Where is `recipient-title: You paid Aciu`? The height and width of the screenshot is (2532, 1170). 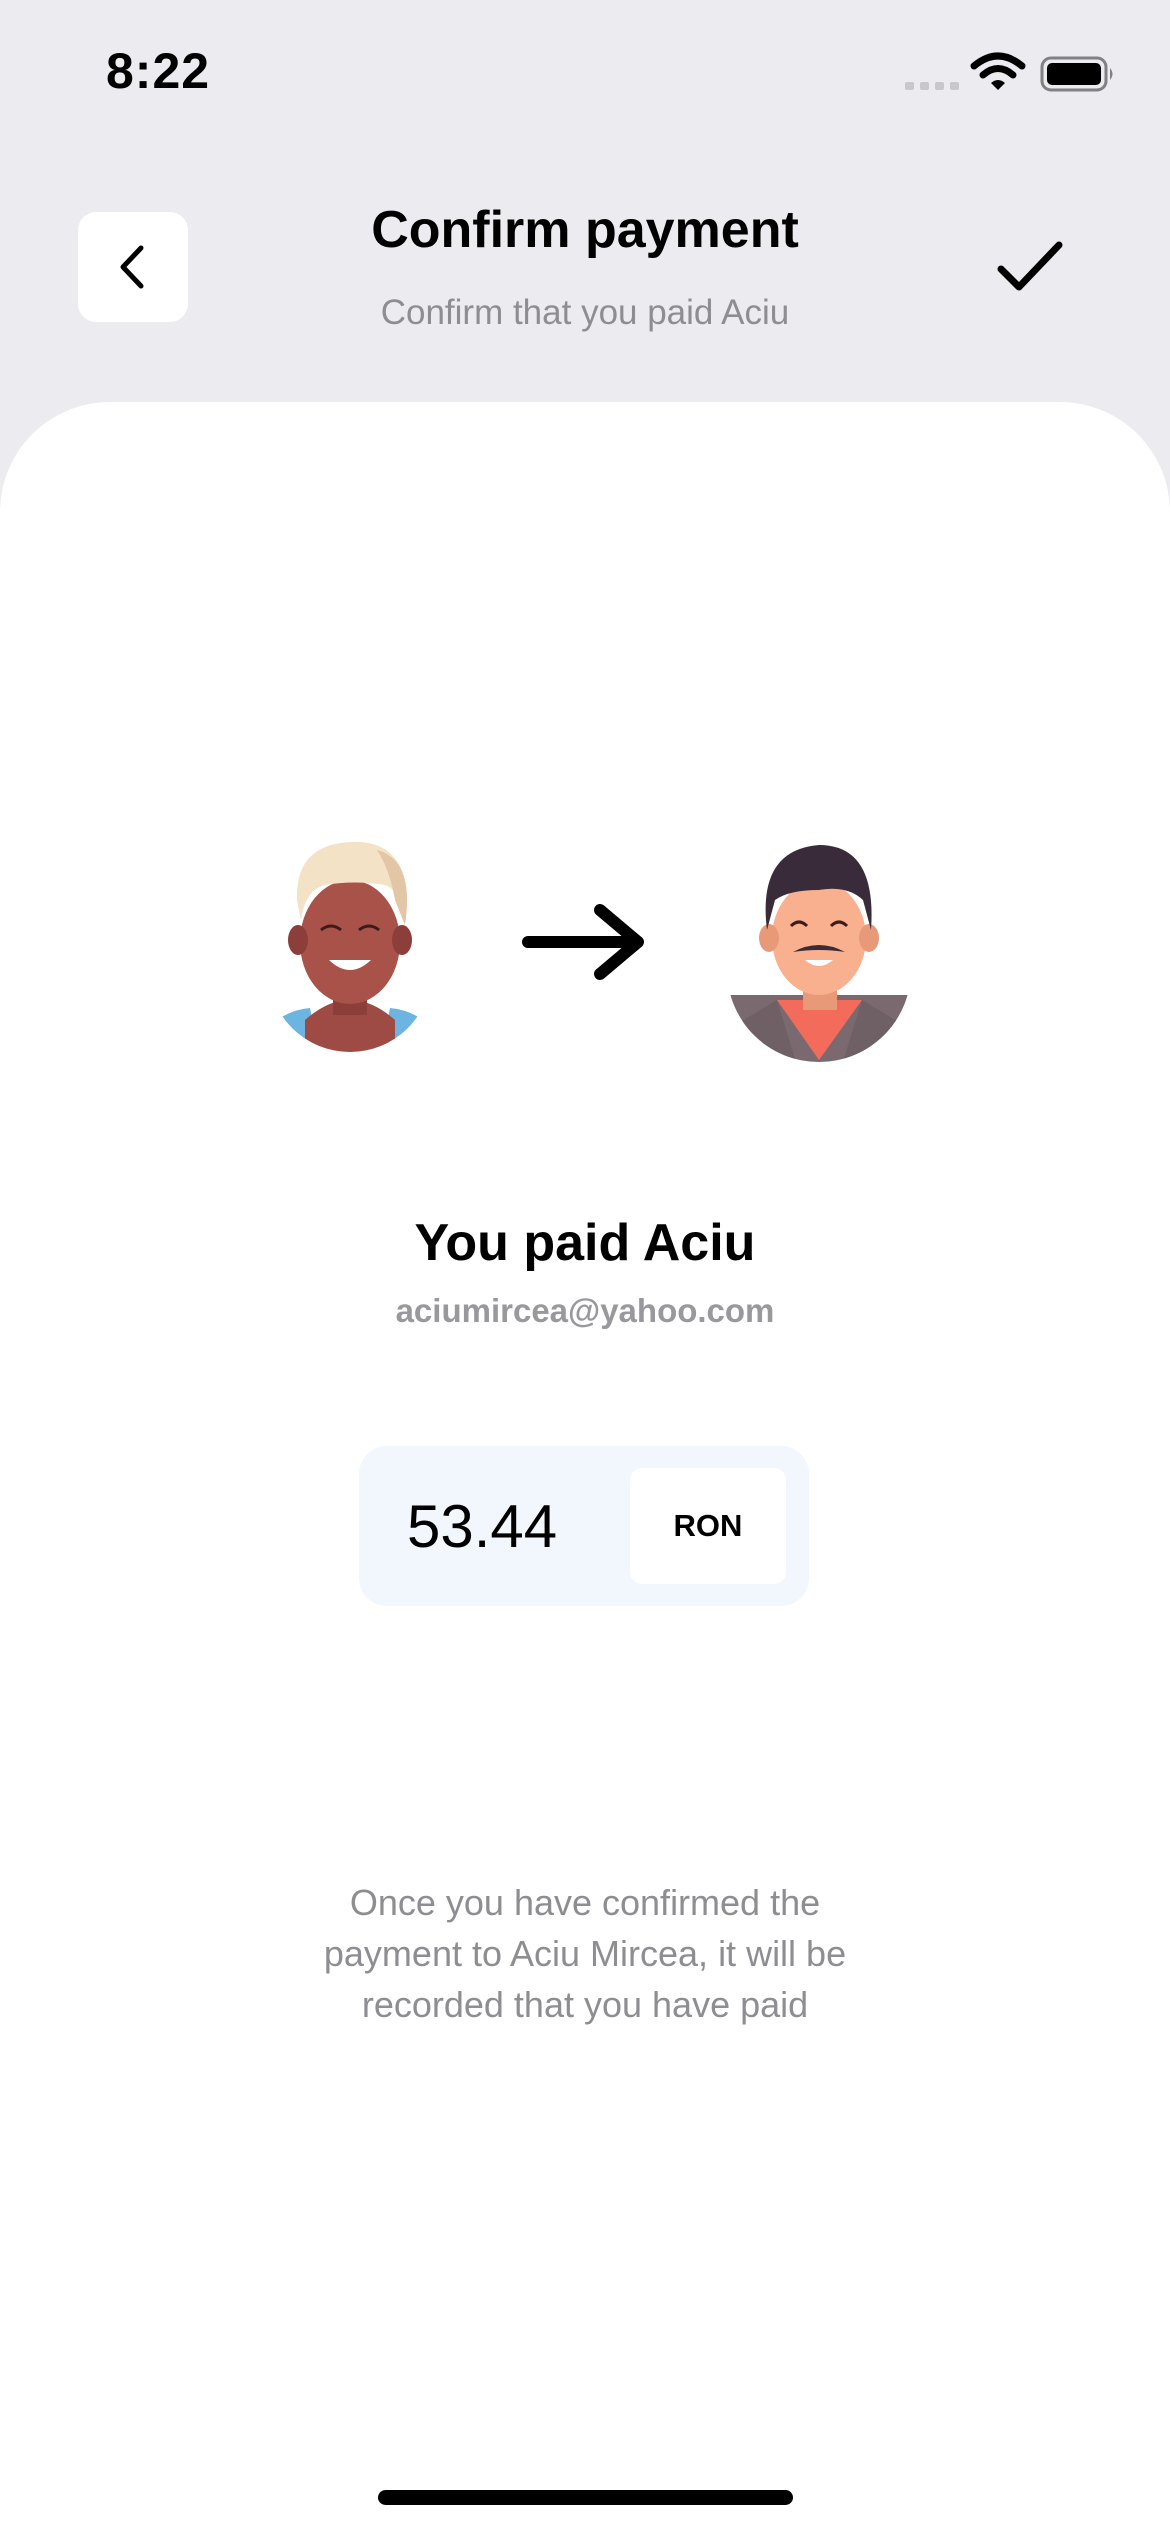
recipient-title: You paid Aciu is located at coordinates (585, 1243).